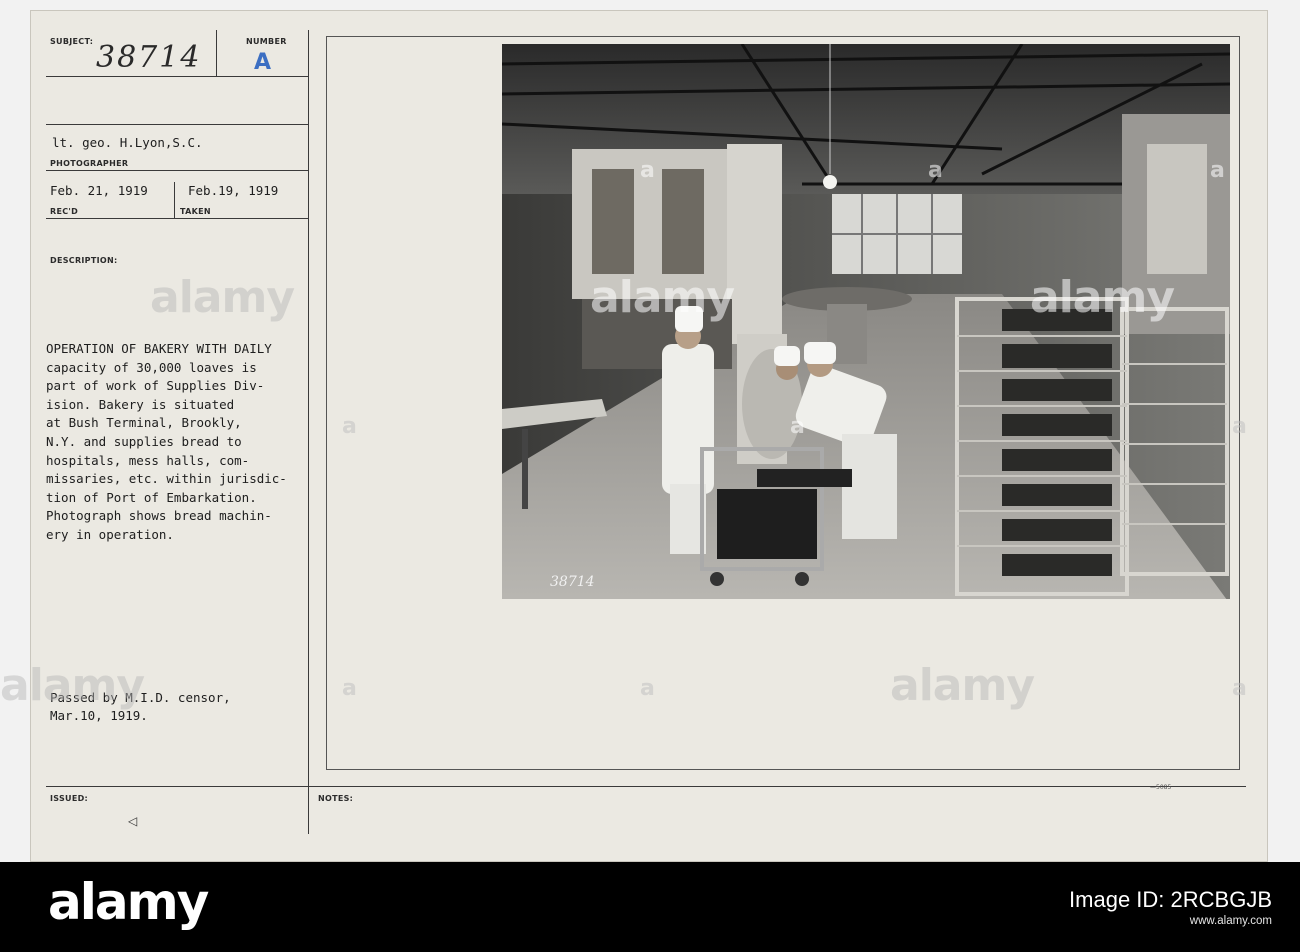 The width and height of the screenshot is (1300, 952). I want to click on rule-bottom, so click(646, 786).